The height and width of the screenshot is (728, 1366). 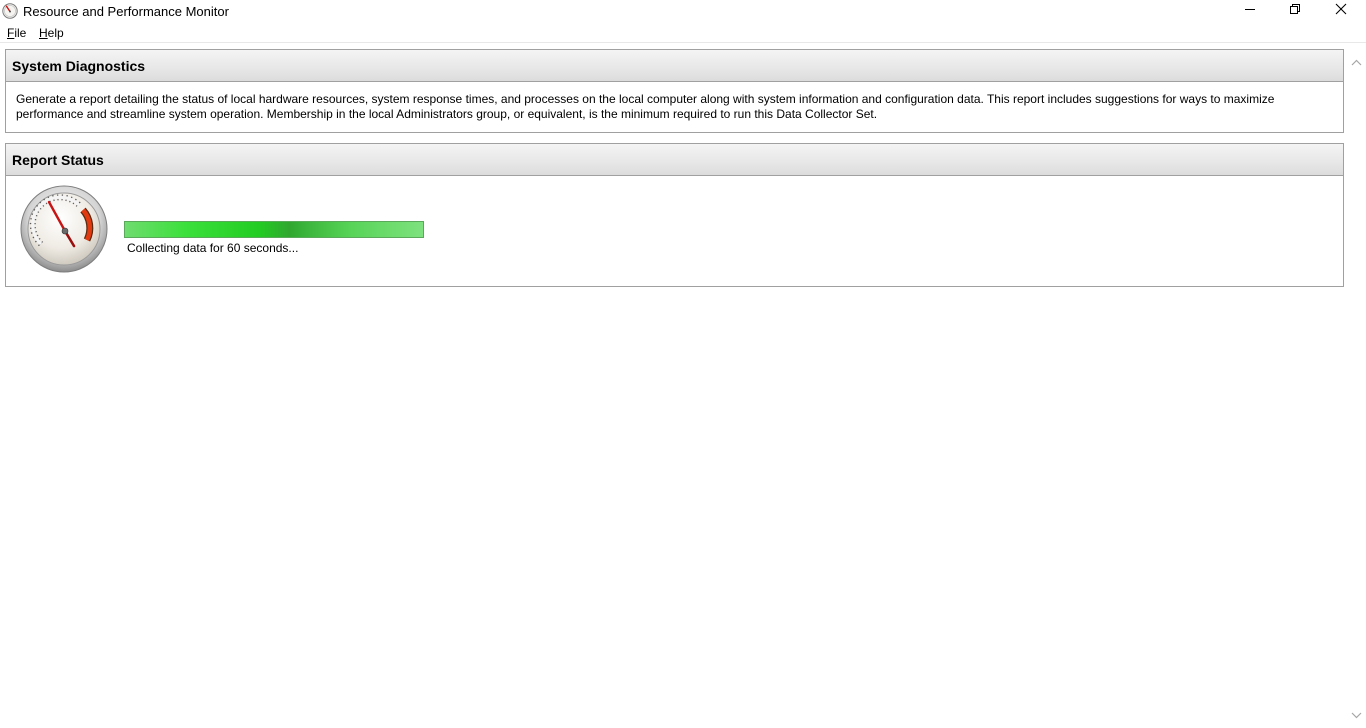 What do you see at coordinates (10, 11) in the screenshot?
I see `performance-monitor-icon` at bounding box center [10, 11].